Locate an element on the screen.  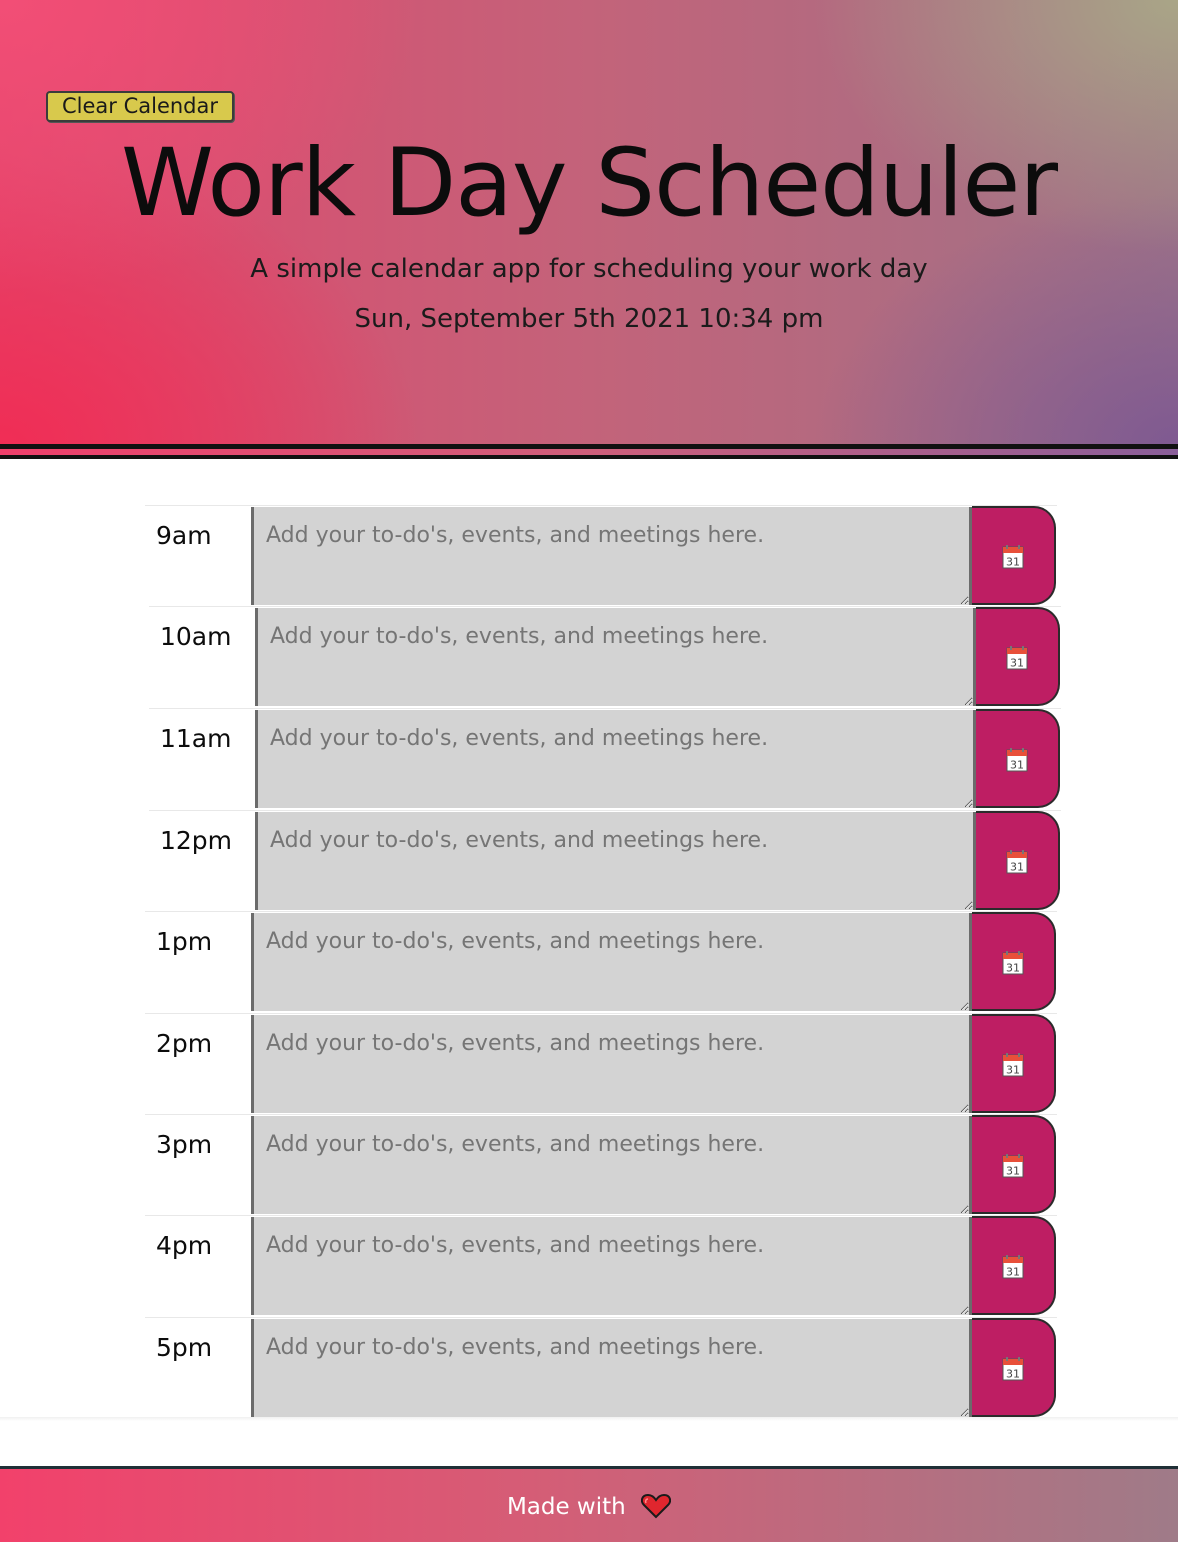
time-block-row: 4pm 31 is located at coordinates (601, 1265).